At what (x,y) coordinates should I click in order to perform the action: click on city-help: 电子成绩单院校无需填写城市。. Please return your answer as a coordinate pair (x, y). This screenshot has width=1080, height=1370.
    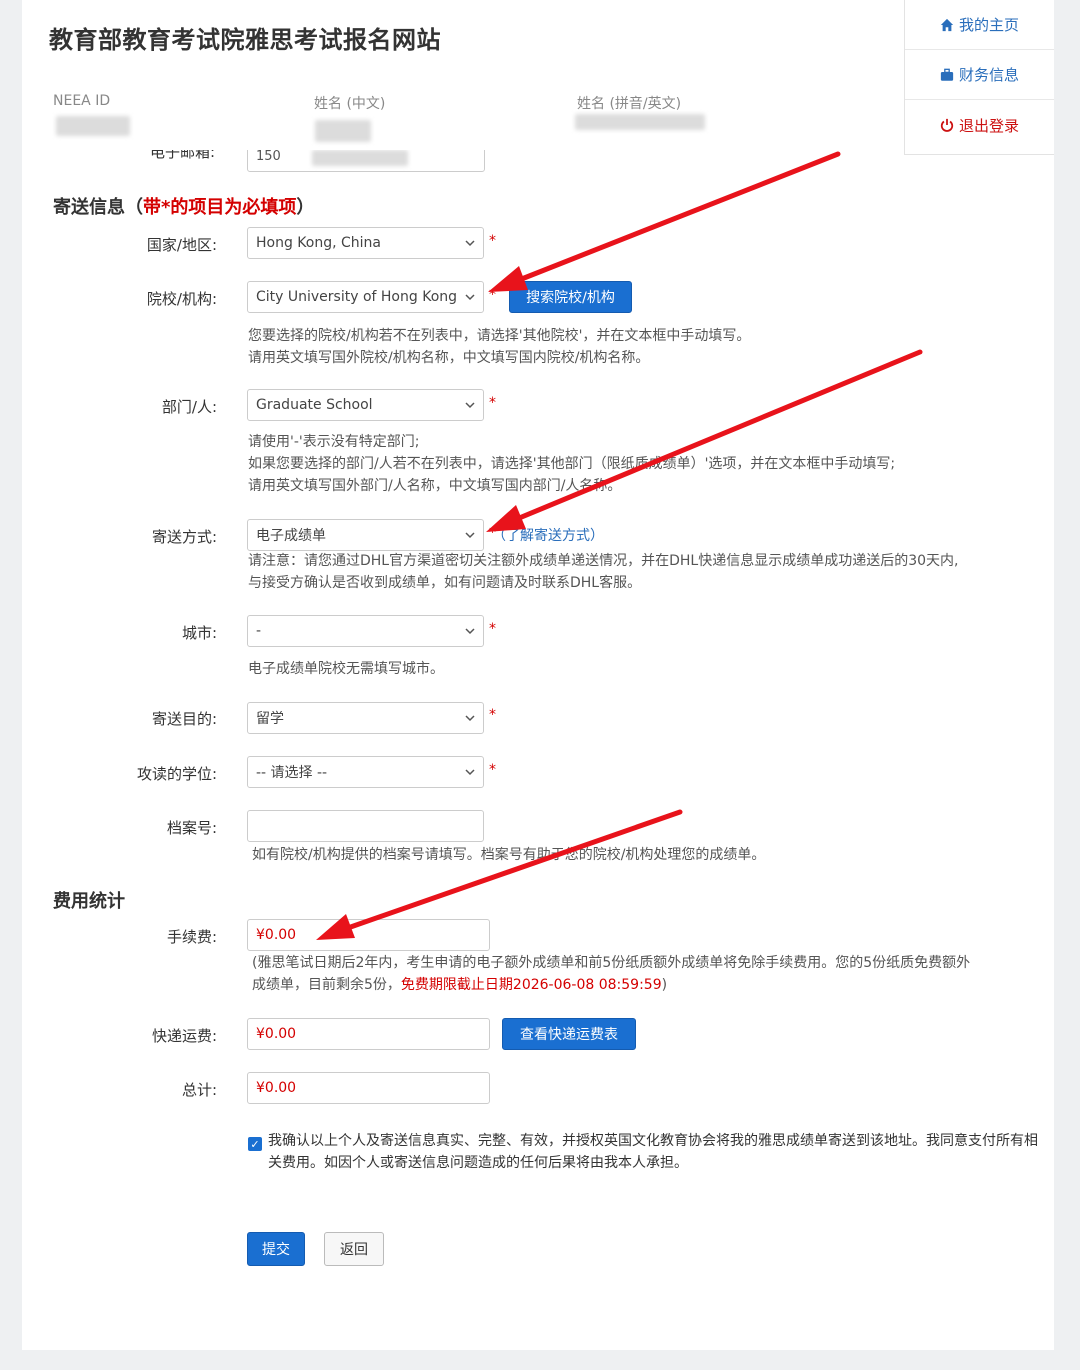
    Looking at the image, I should click on (346, 669).